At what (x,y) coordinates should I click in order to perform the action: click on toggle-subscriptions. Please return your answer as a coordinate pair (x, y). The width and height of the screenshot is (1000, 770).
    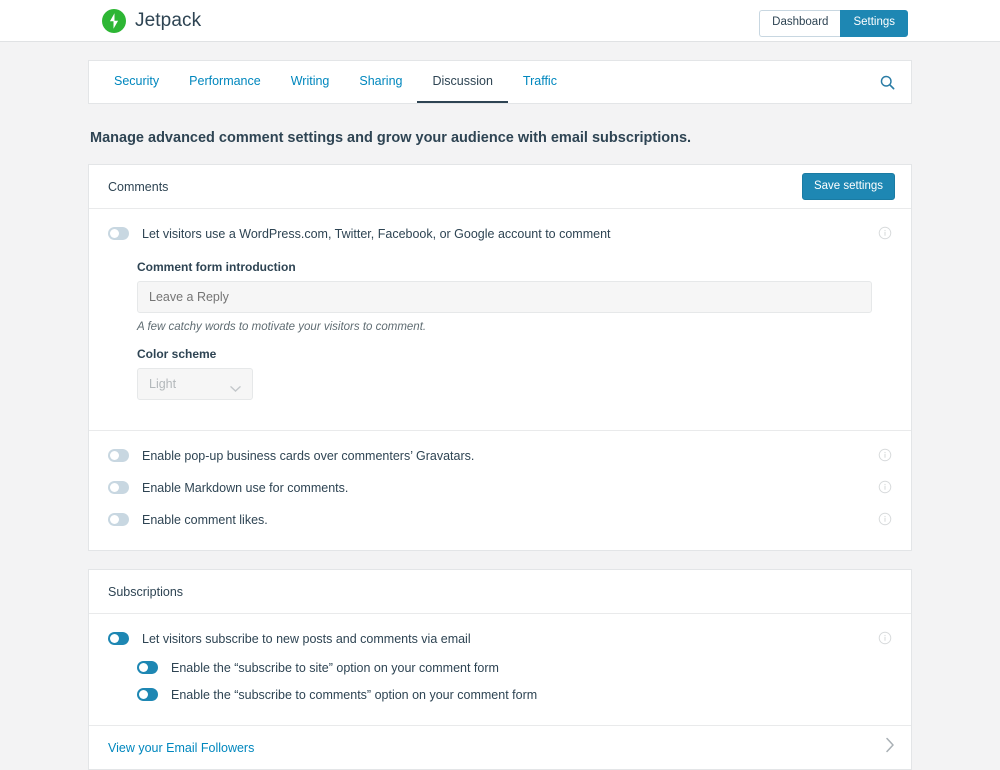
    Looking at the image, I should click on (118, 638).